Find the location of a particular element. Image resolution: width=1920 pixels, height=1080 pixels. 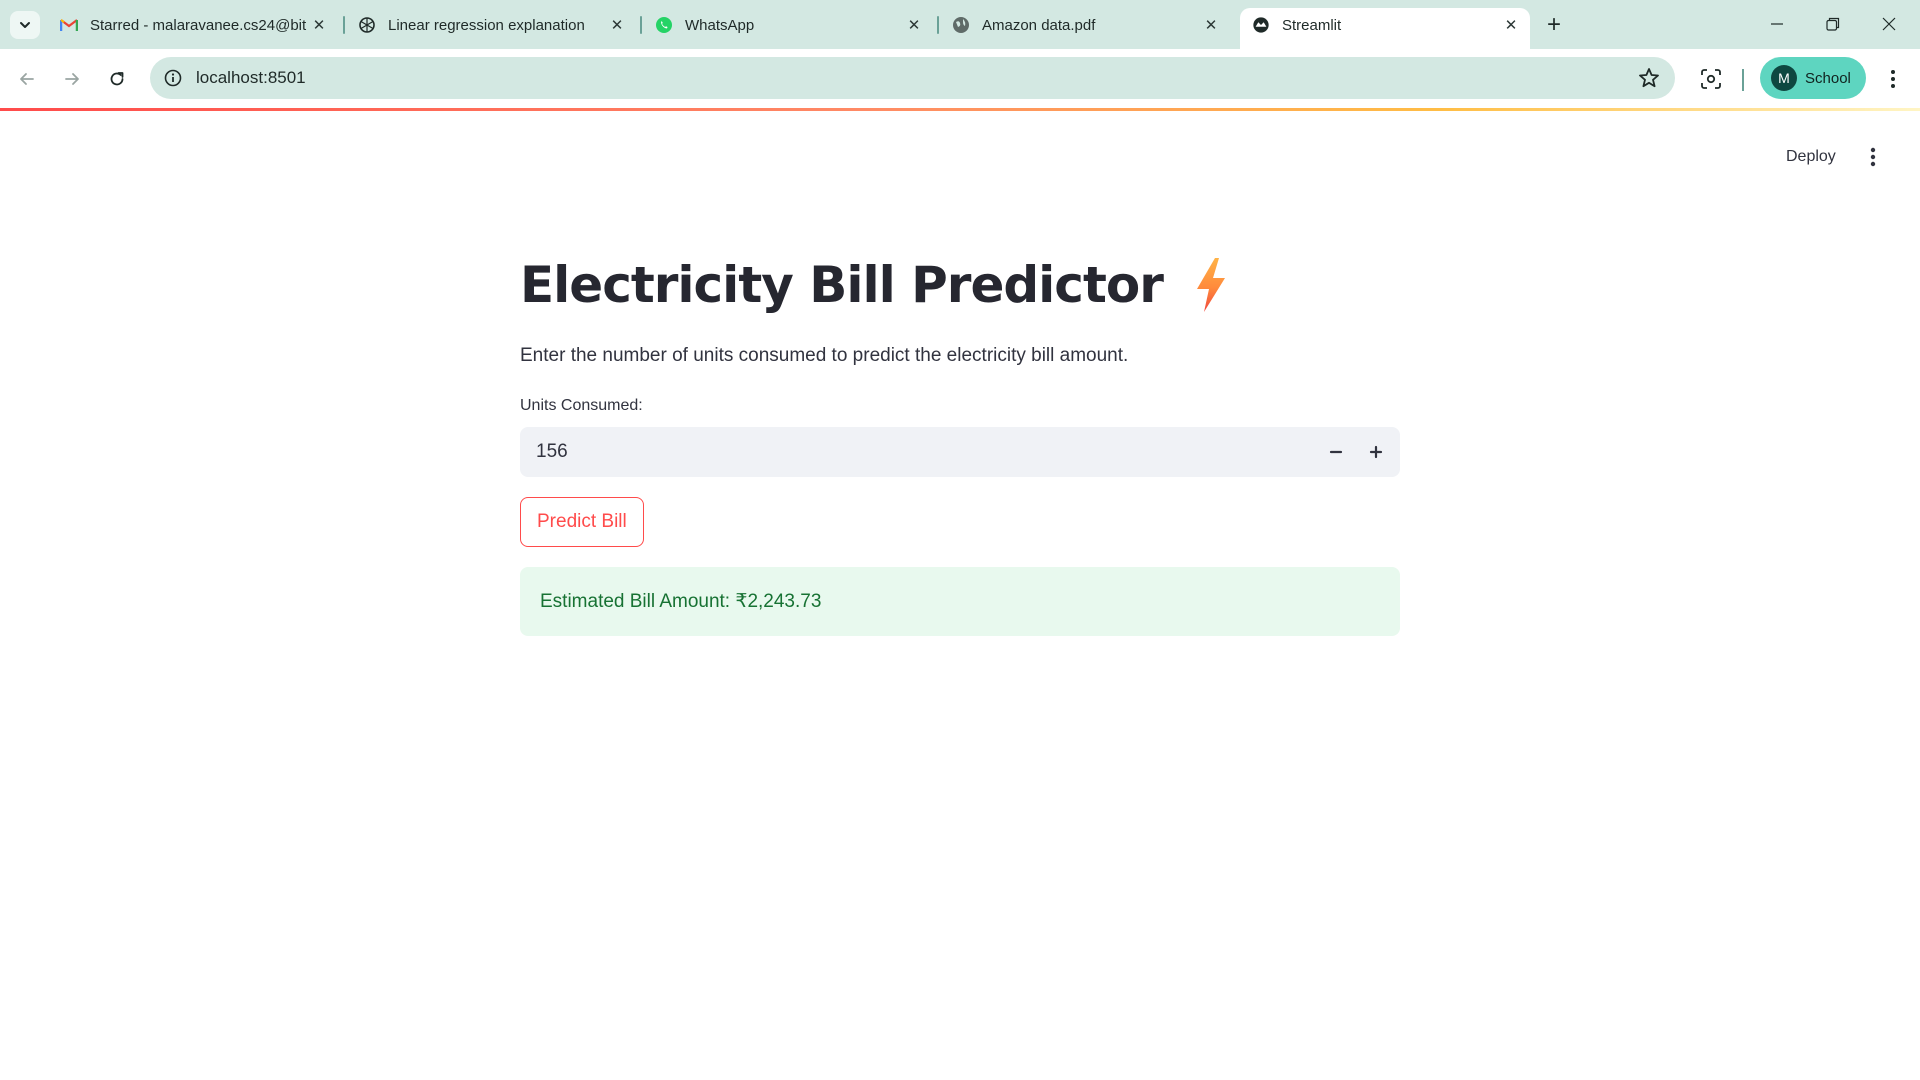

gmail-icon is located at coordinates (69, 25).